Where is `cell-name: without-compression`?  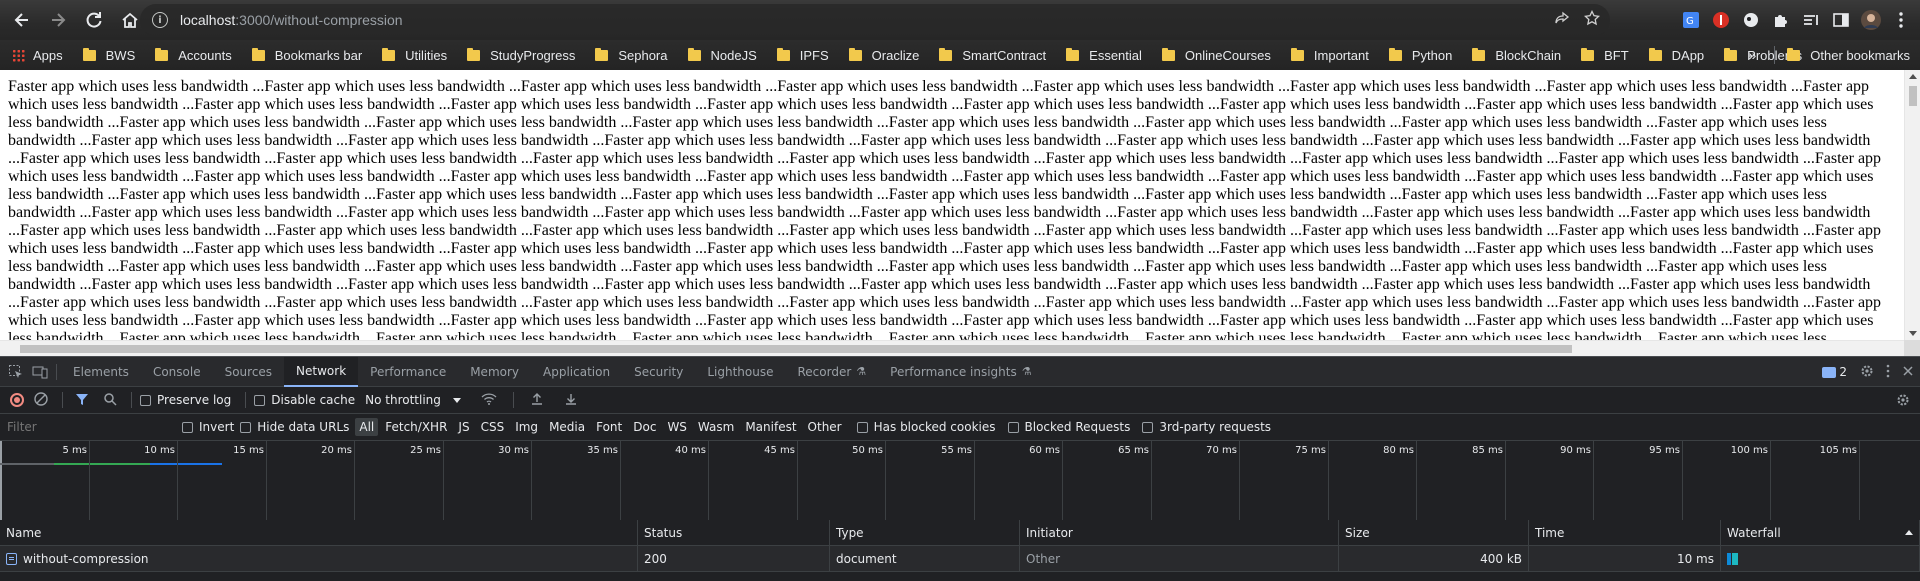
cell-name: without-compression is located at coordinates (319, 558).